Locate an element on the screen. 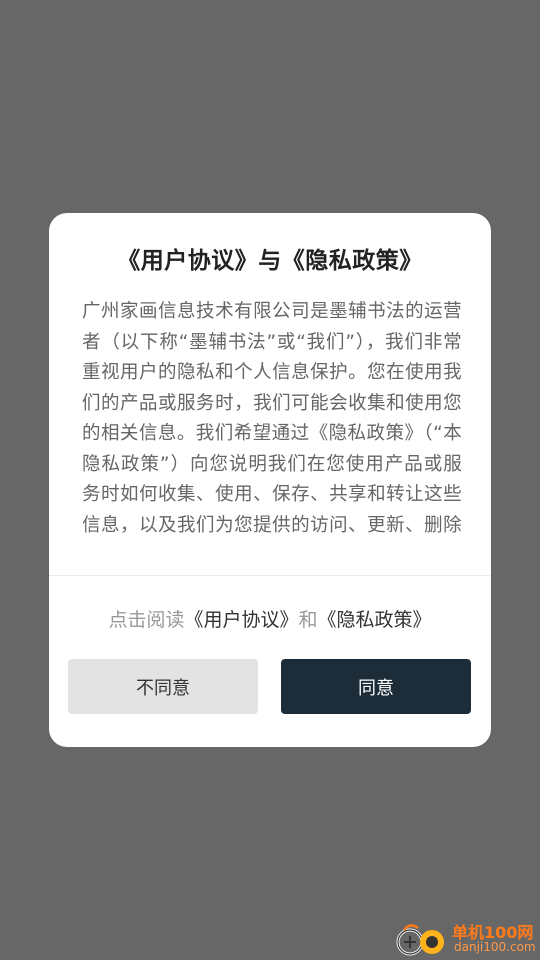 Image resolution: width=540 pixels, height=960 pixels. privacy-policy-link: 《隐私政策》 is located at coordinates (375, 620).